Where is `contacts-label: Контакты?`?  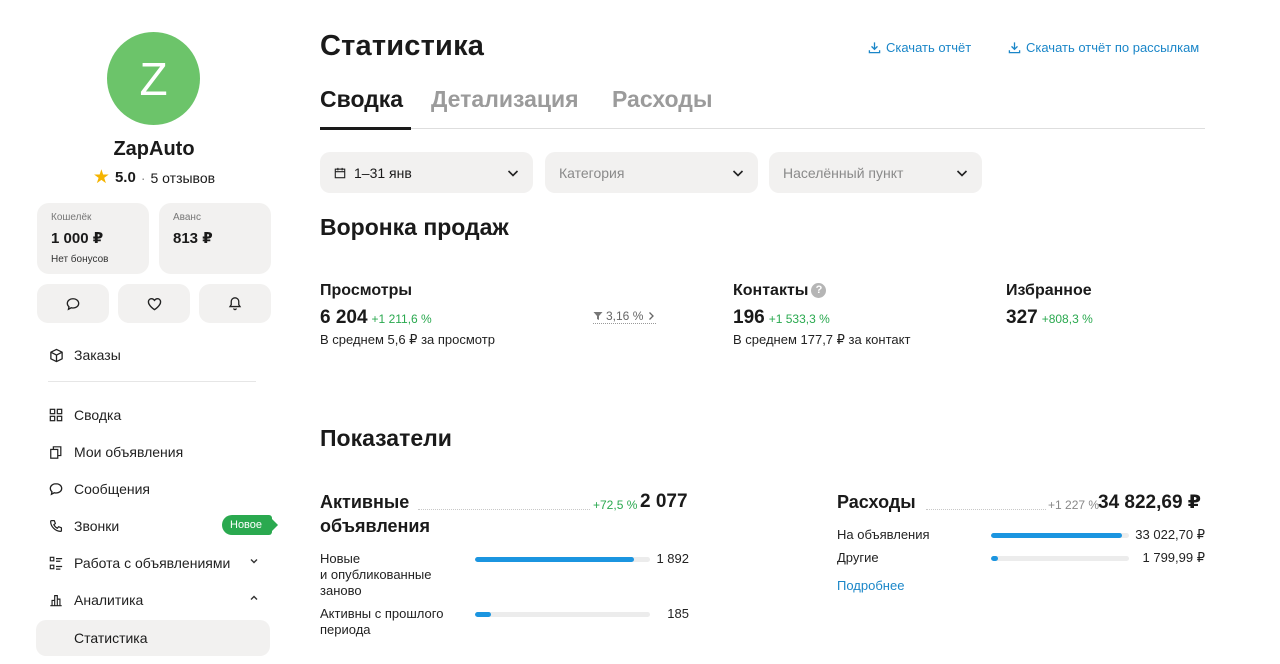
contacts-label: Контакты? is located at coordinates (780, 291).